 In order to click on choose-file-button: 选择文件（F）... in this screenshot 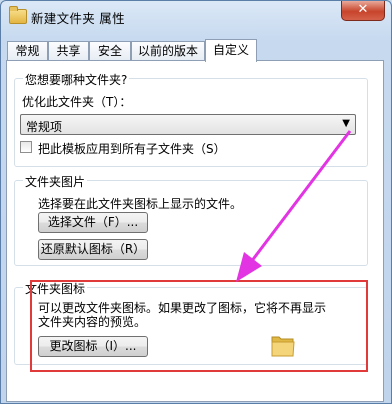, I will do `click(93, 222)`.